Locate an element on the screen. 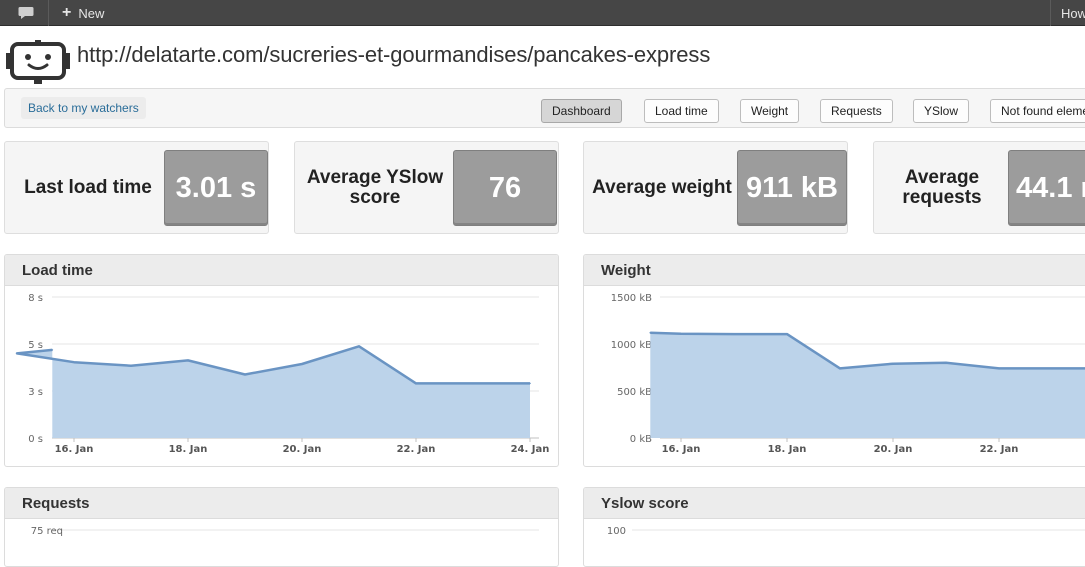 This screenshot has width=1085, height=567. stat-value: 44.1 req is located at coordinates (1046, 188).